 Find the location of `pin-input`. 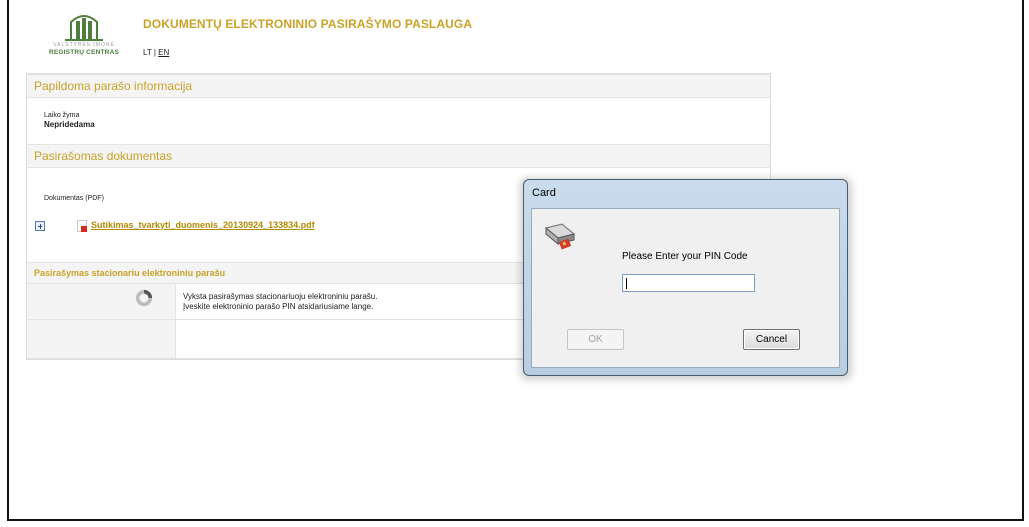

pin-input is located at coordinates (688, 283).